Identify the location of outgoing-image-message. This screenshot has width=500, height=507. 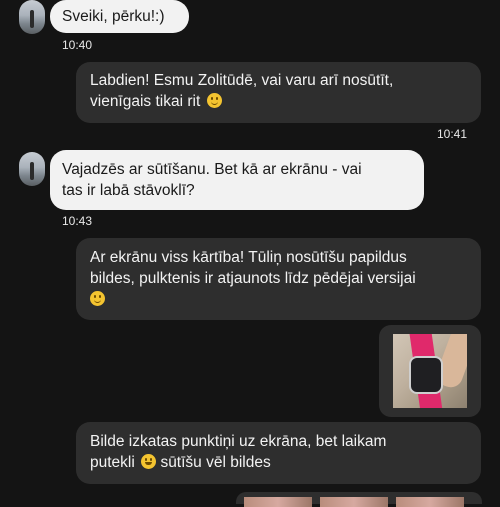
(430, 371).